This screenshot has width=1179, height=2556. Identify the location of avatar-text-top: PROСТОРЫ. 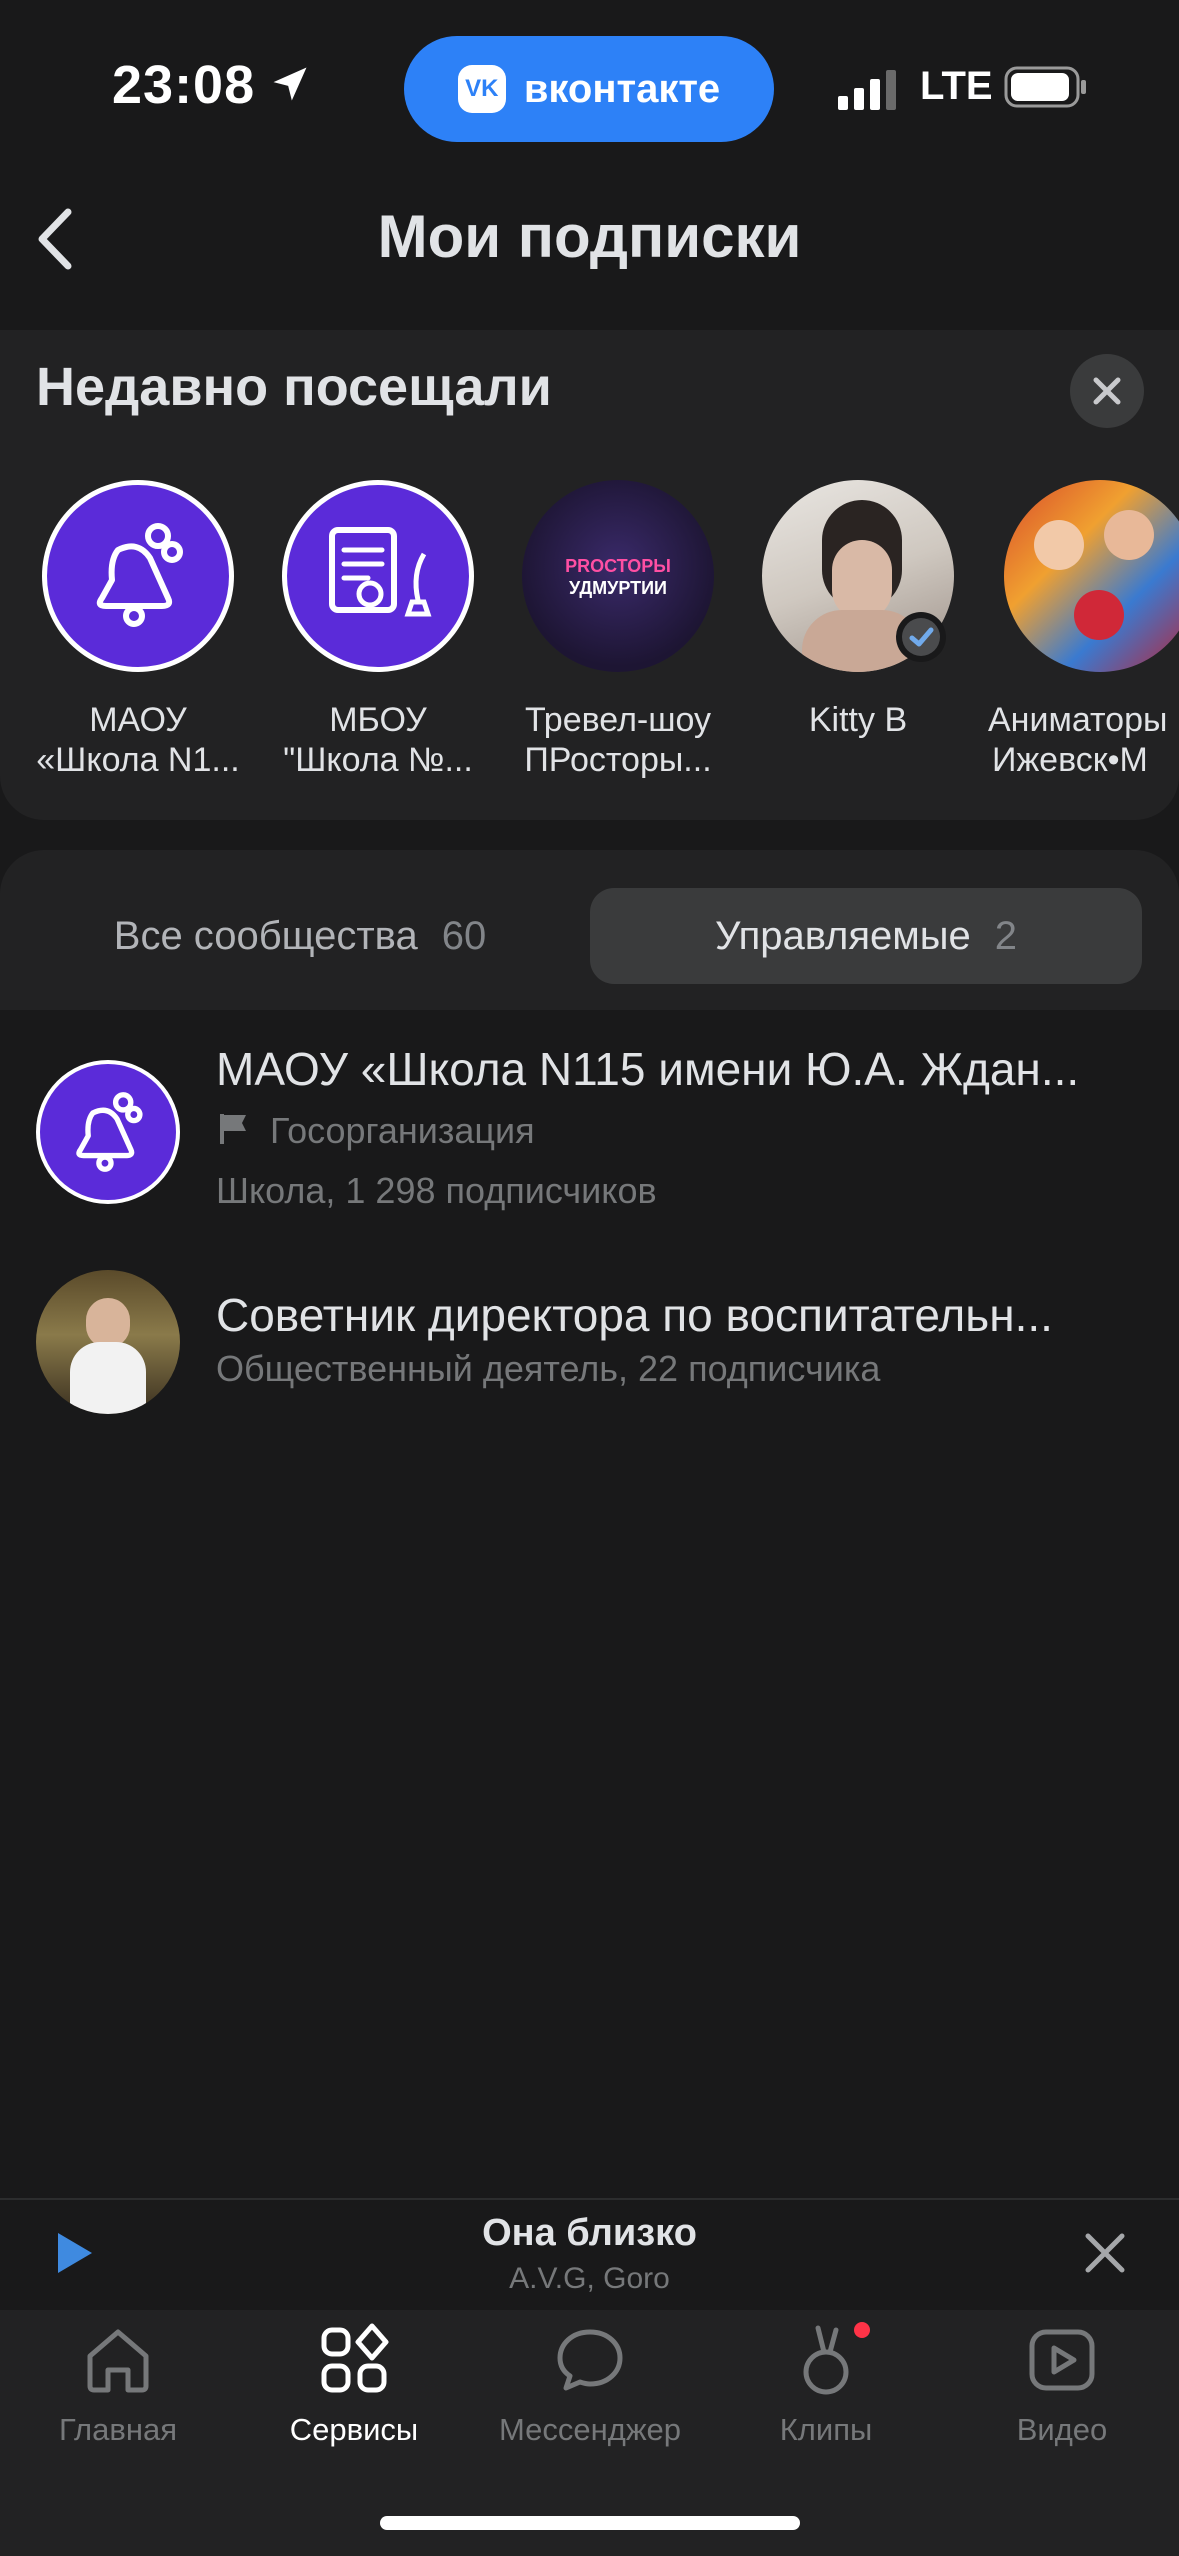
(618, 566).